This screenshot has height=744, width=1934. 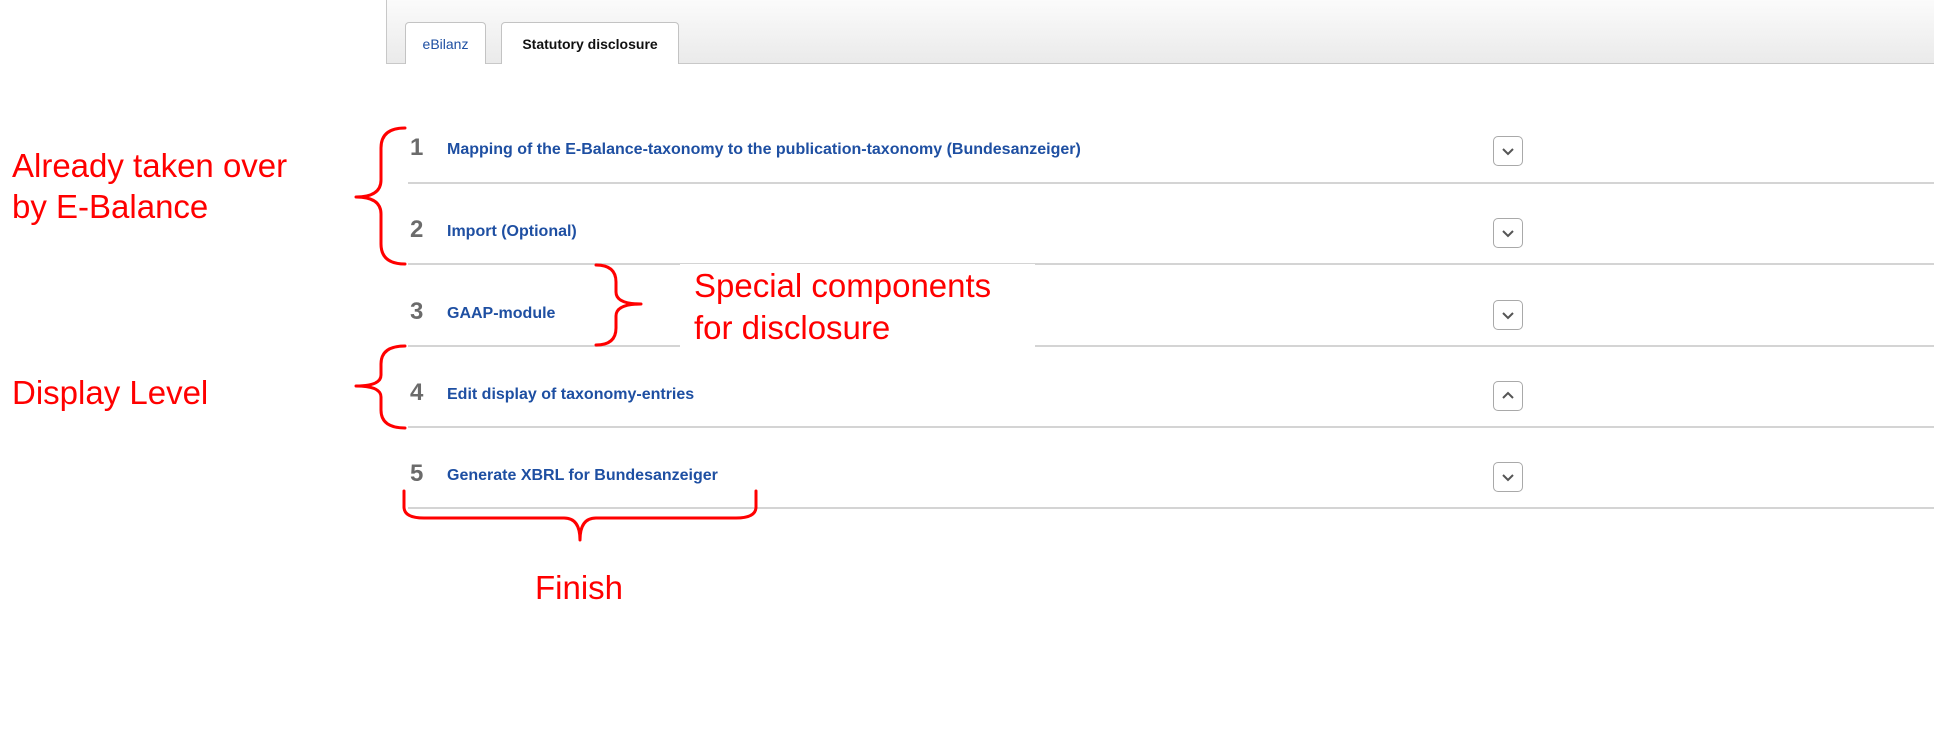 What do you see at coordinates (556, 334) in the screenshot?
I see `annotation-braces` at bounding box center [556, 334].